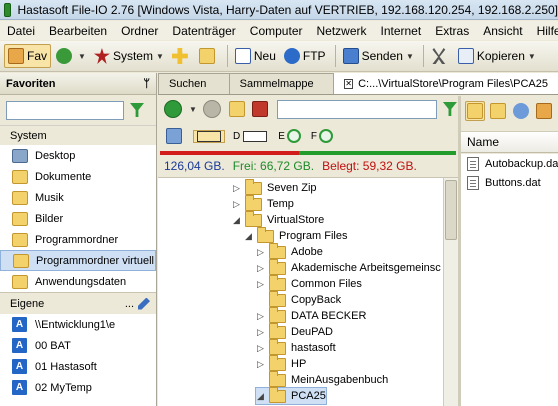  What do you see at coordinates (146, 84) in the screenshot?
I see `pin-icon: ᛘ` at bounding box center [146, 84].